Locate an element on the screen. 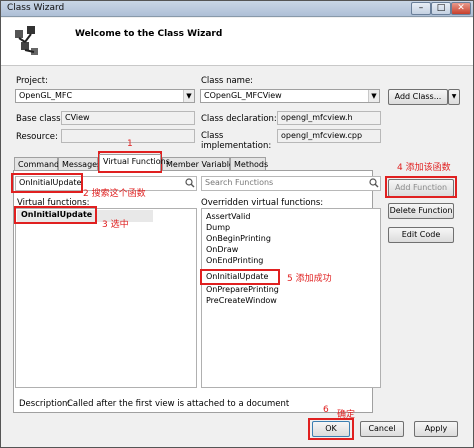 The height and width of the screenshot is (448, 474). class-name-value: COpenGL_MFCView is located at coordinates (243, 95).